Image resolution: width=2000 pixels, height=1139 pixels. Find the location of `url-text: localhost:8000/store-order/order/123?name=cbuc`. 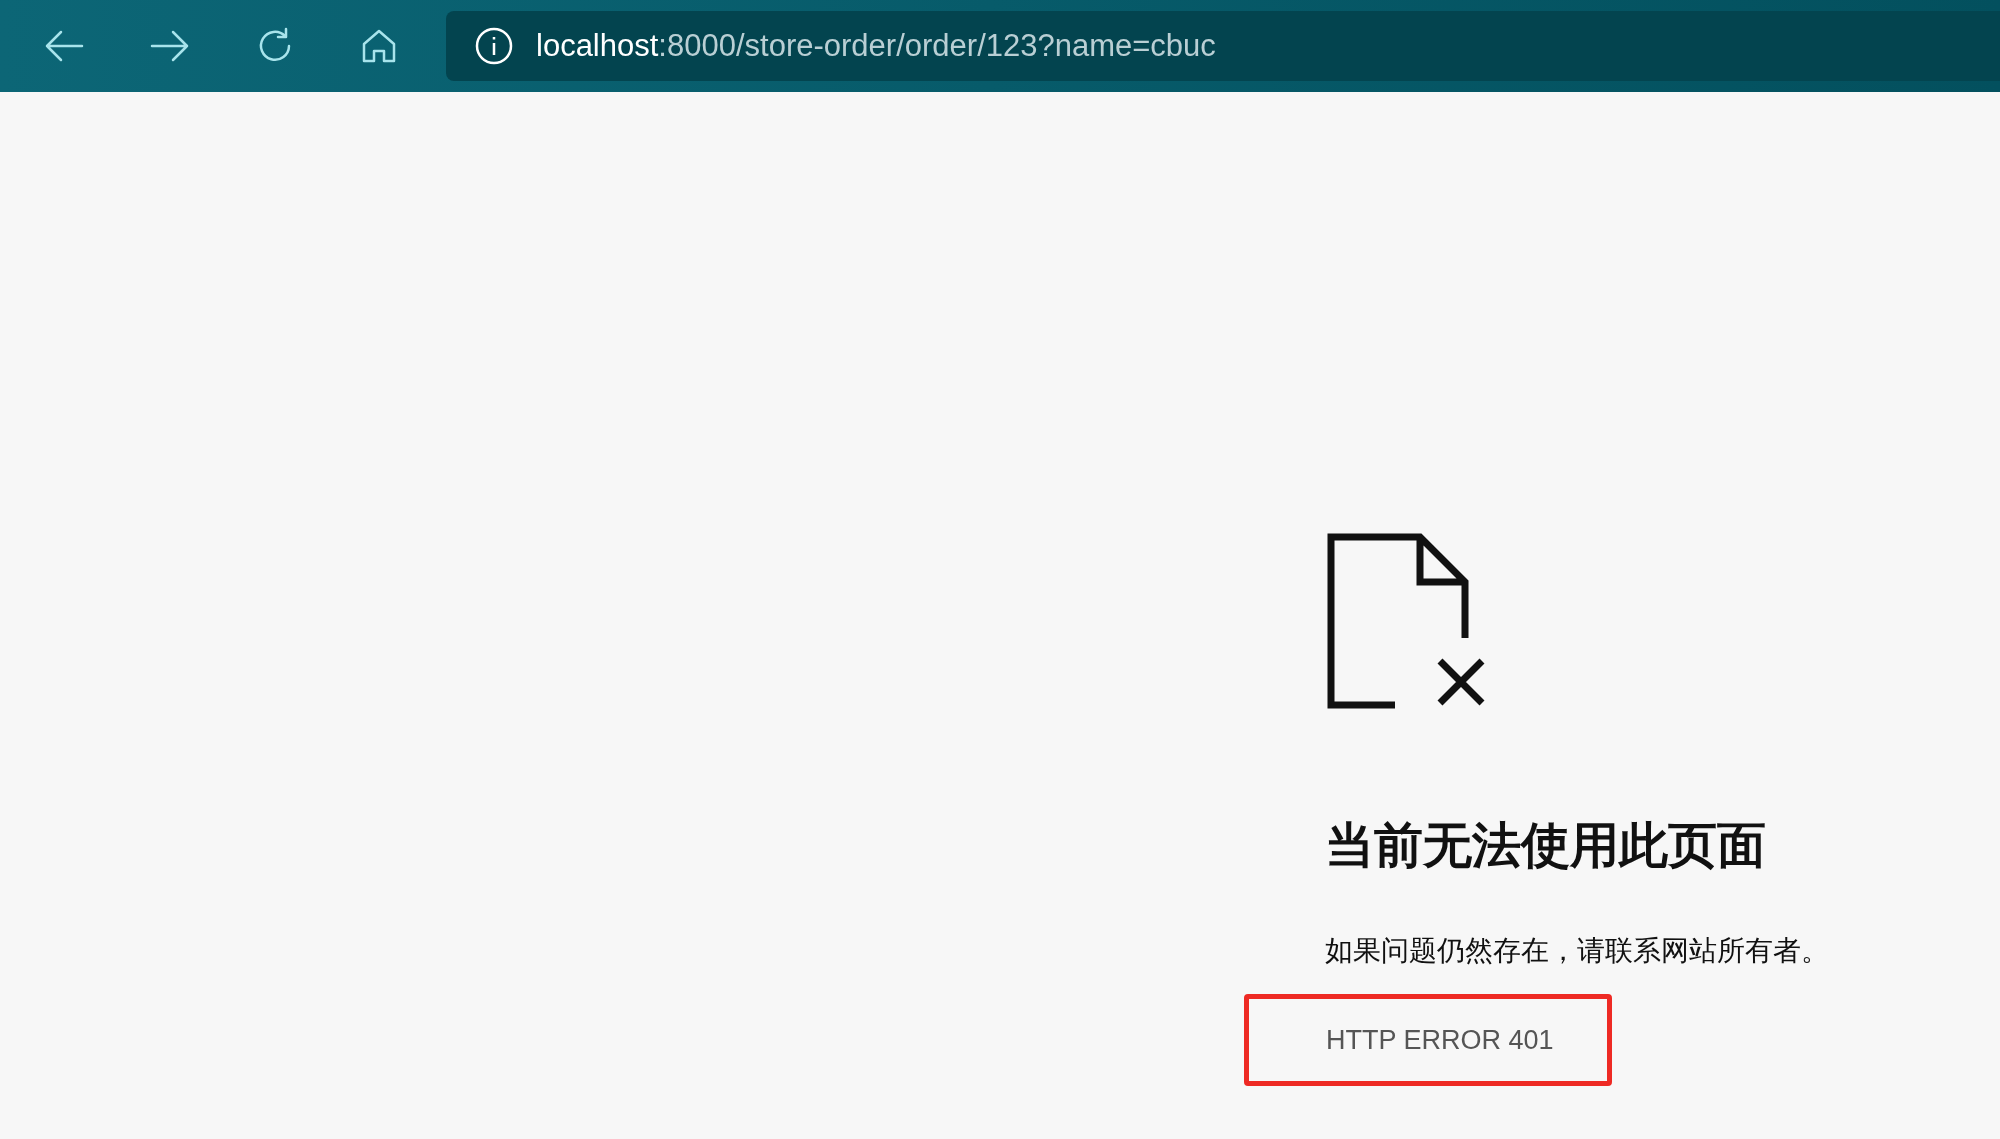

url-text: localhost:8000/store-order/order/123?name=cbuc is located at coordinates (876, 46).